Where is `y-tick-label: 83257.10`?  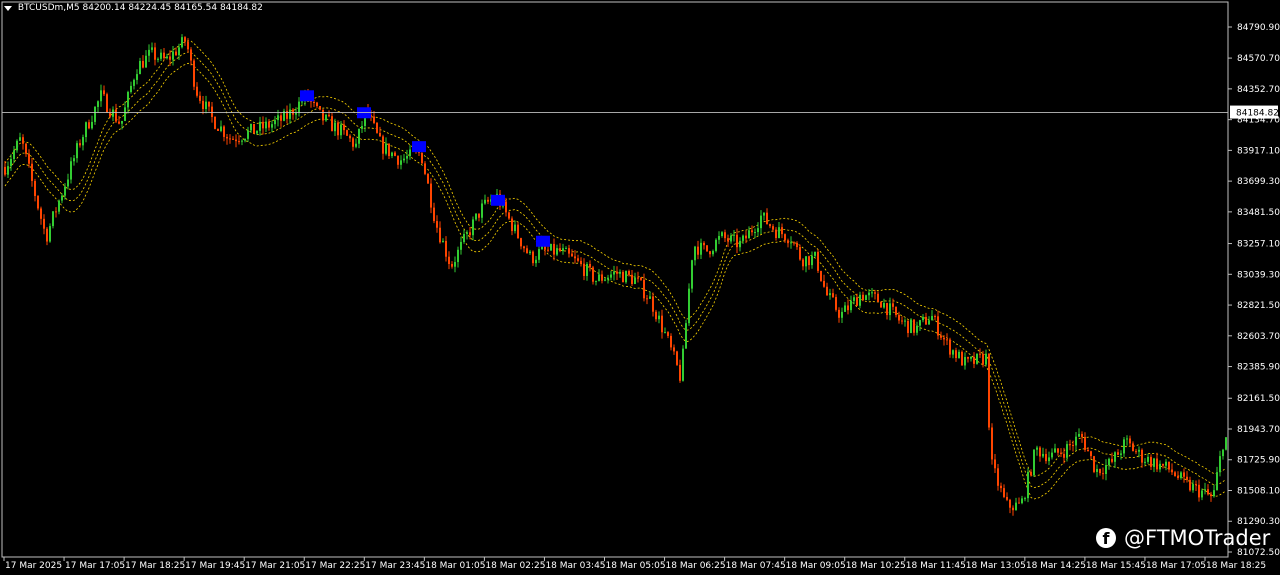 y-tick-label: 83257.10 is located at coordinates (1258, 245).